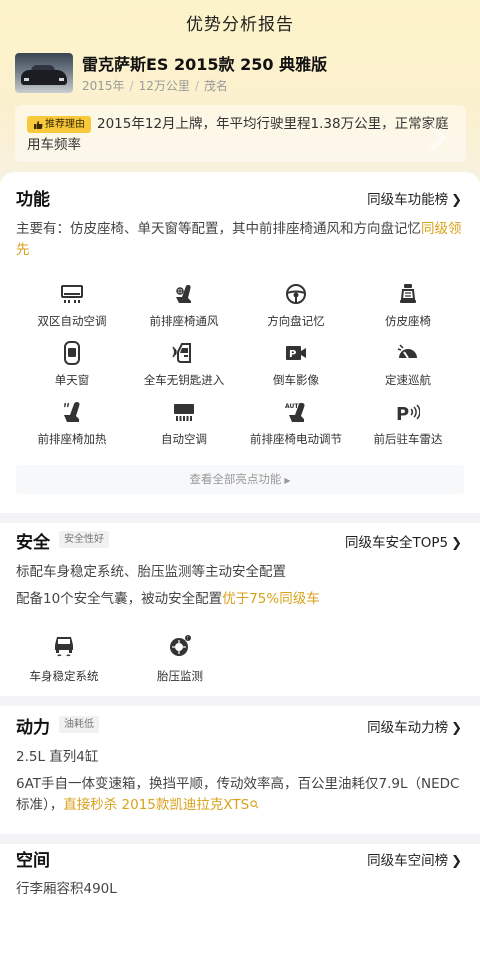 The height and width of the screenshot is (959, 480). Describe the element at coordinates (65, 124) in the screenshot. I see `recommend-tag-label: 推荐理由` at that location.